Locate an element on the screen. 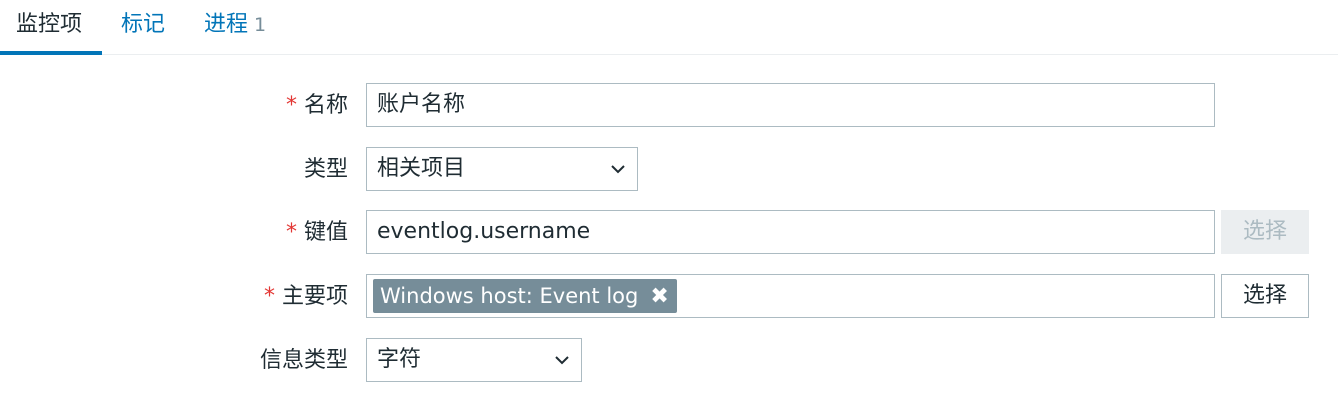 The image size is (1338, 401). form-row-key: * 键值 eventlog.username 选择 is located at coordinates (669, 233).